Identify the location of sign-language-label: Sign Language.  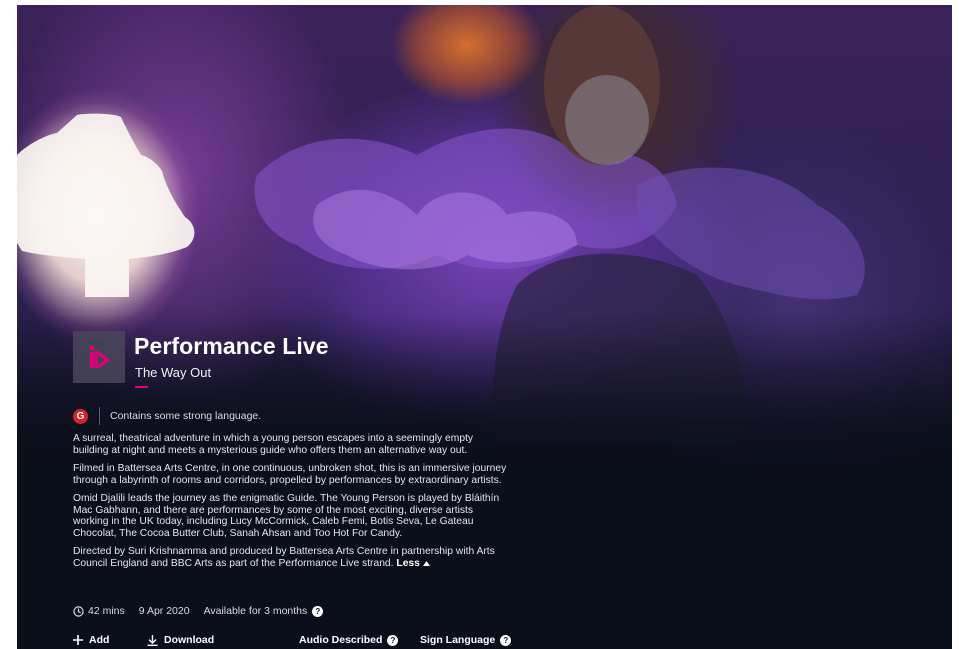
(458, 640).